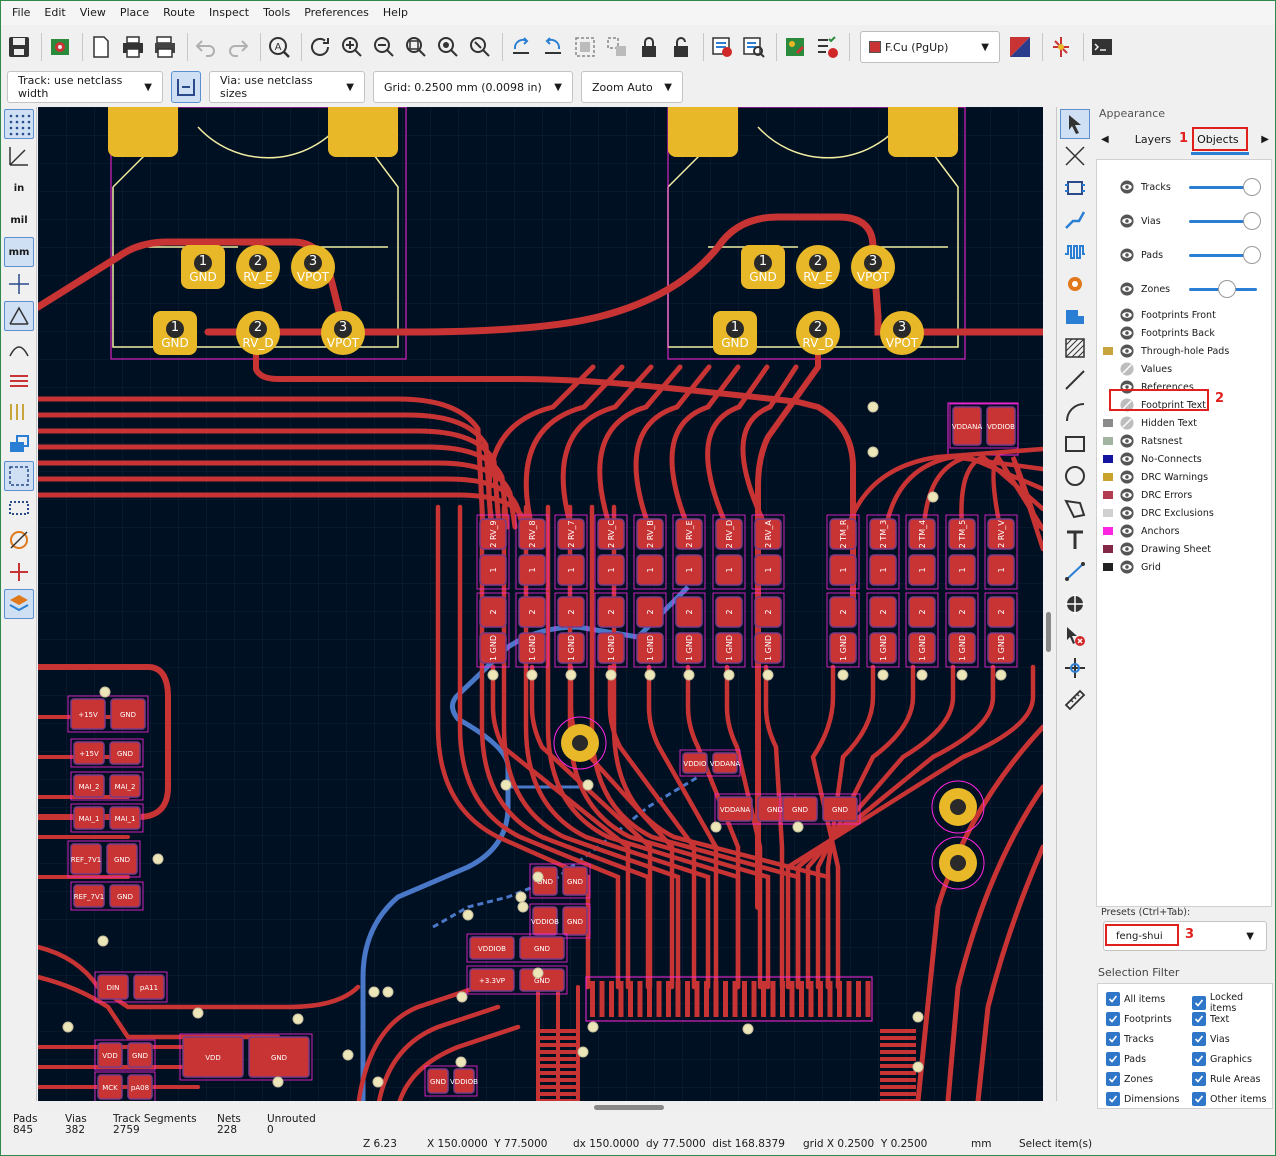  Describe the element at coordinates (395, 13) in the screenshot. I see `menu-help: Help` at that location.